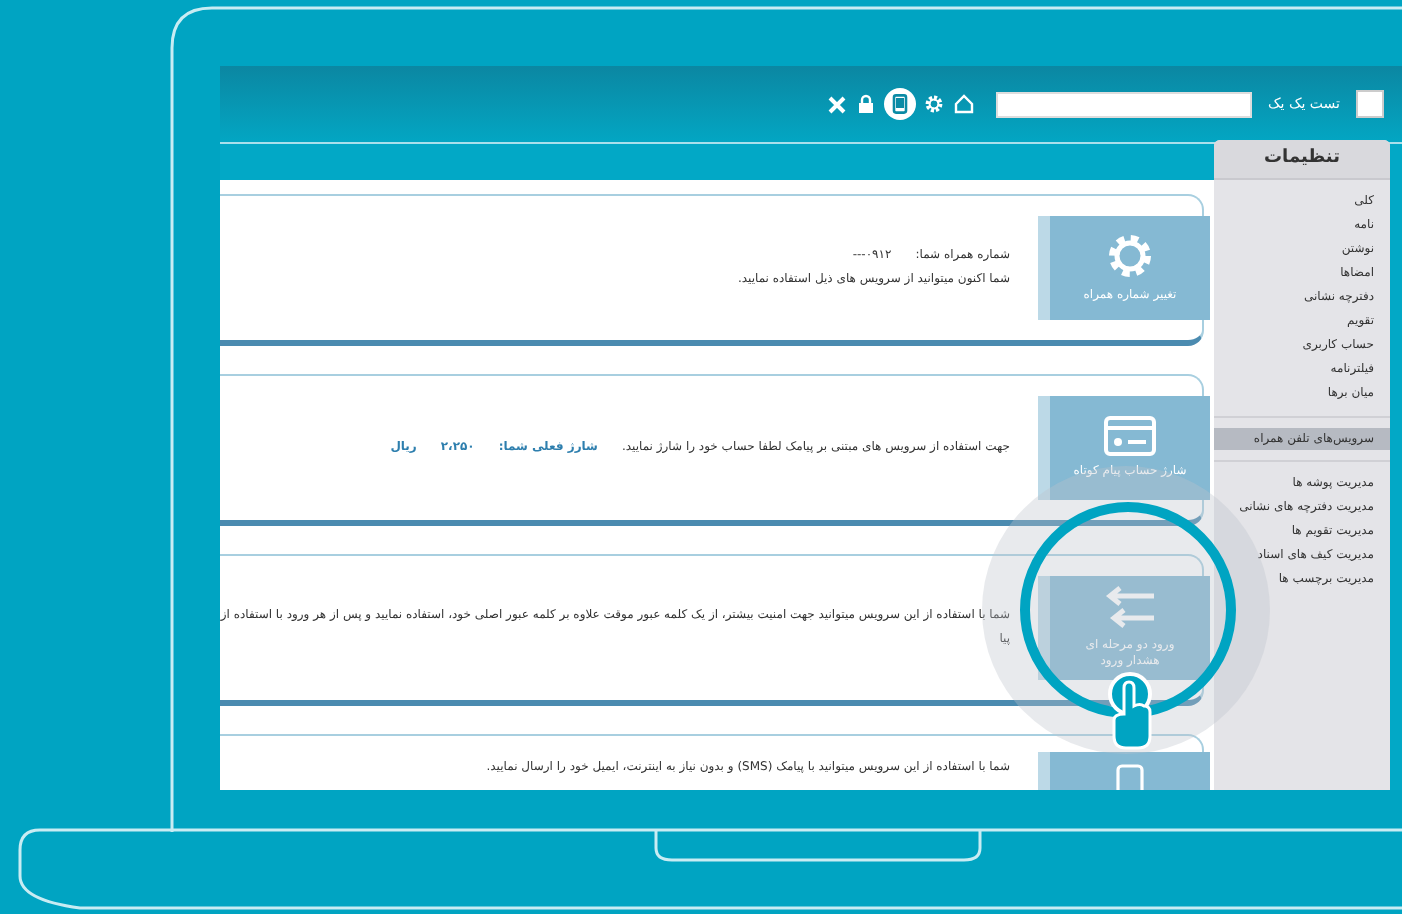 The height and width of the screenshot is (914, 1402). What do you see at coordinates (964, 104) in the screenshot?
I see `home-icon` at bounding box center [964, 104].